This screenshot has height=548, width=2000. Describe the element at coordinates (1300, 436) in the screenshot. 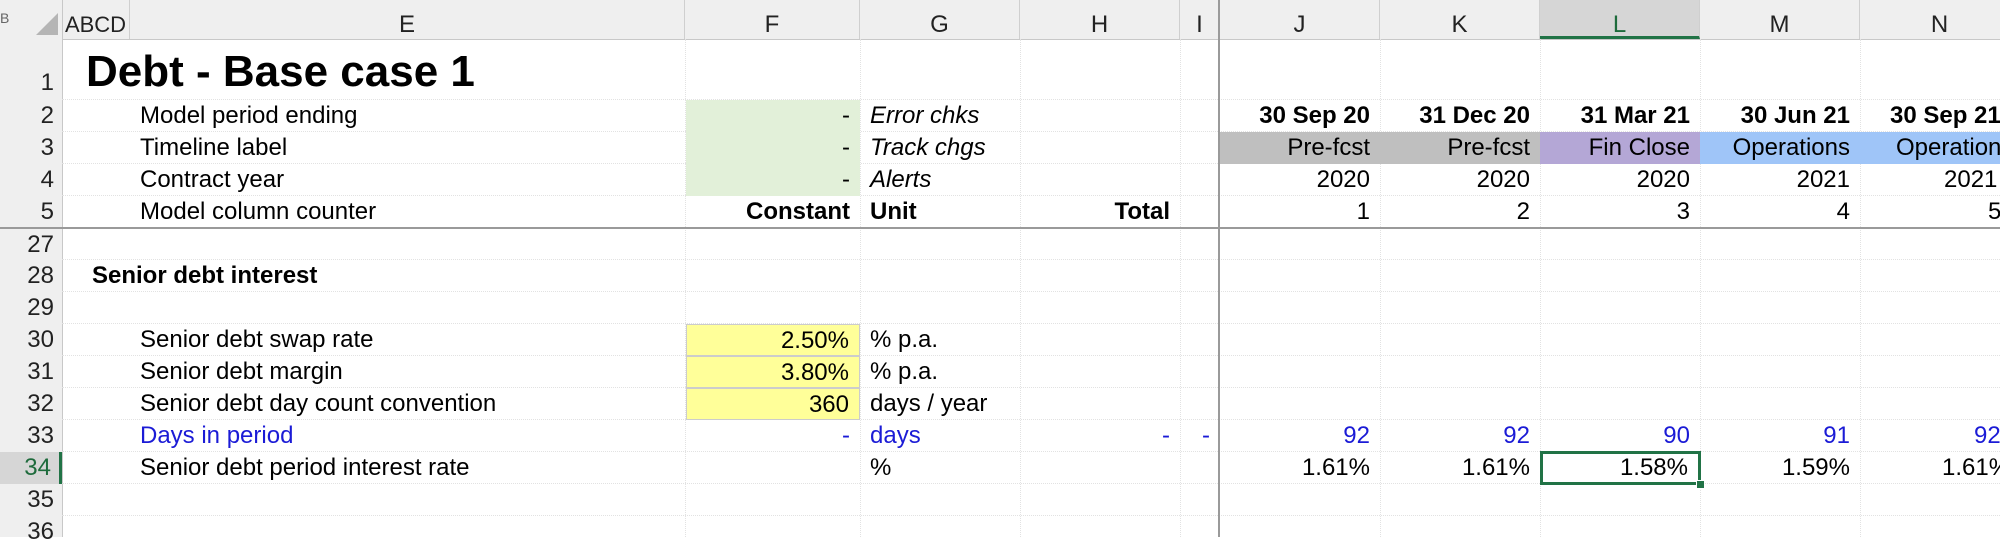

I see `days-J: 92` at that location.